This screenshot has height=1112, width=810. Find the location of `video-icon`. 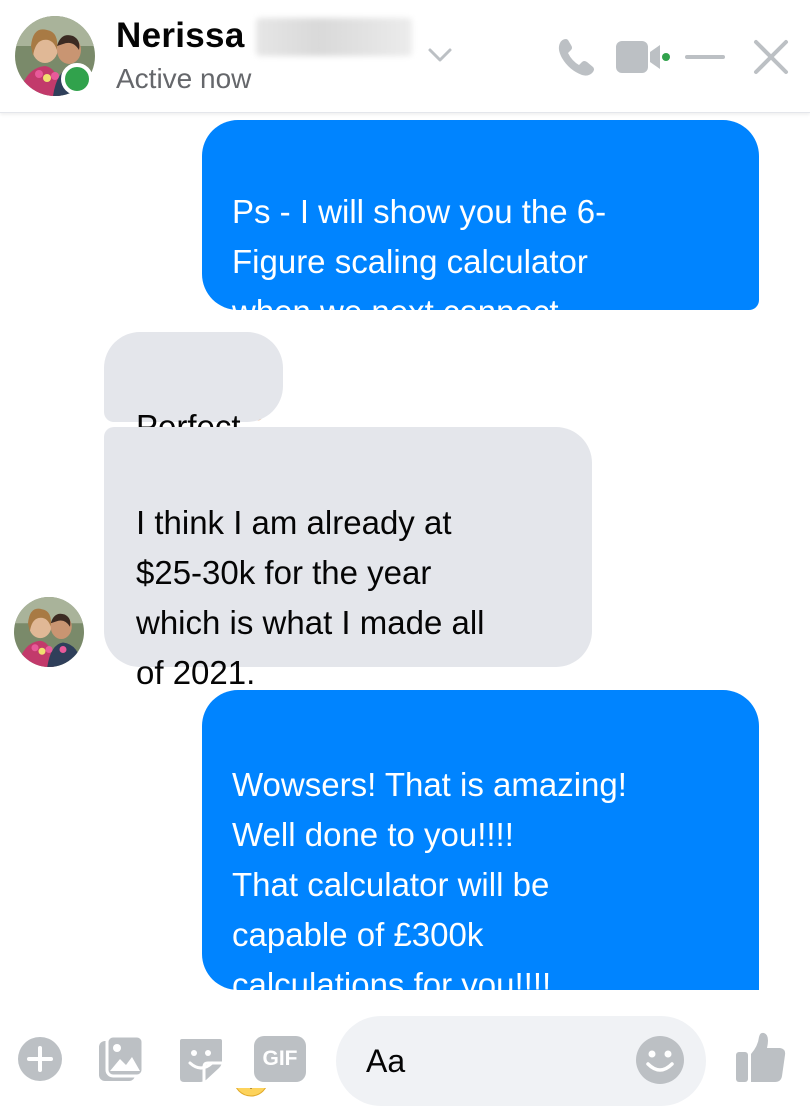

video-icon is located at coordinates (643, 57).